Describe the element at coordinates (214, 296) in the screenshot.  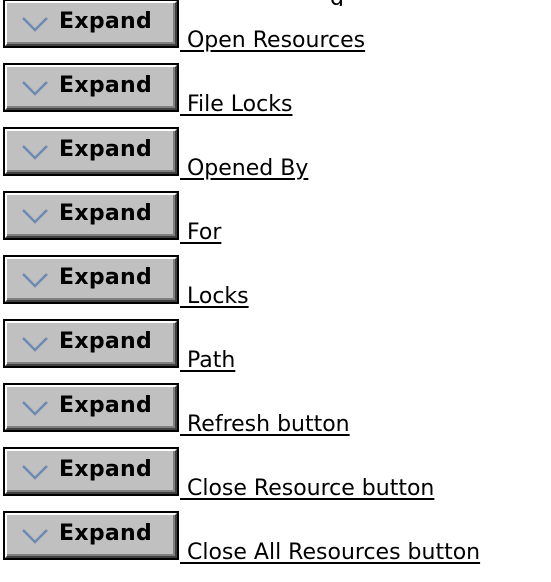
I see `section-link-locks: Locks` at that location.